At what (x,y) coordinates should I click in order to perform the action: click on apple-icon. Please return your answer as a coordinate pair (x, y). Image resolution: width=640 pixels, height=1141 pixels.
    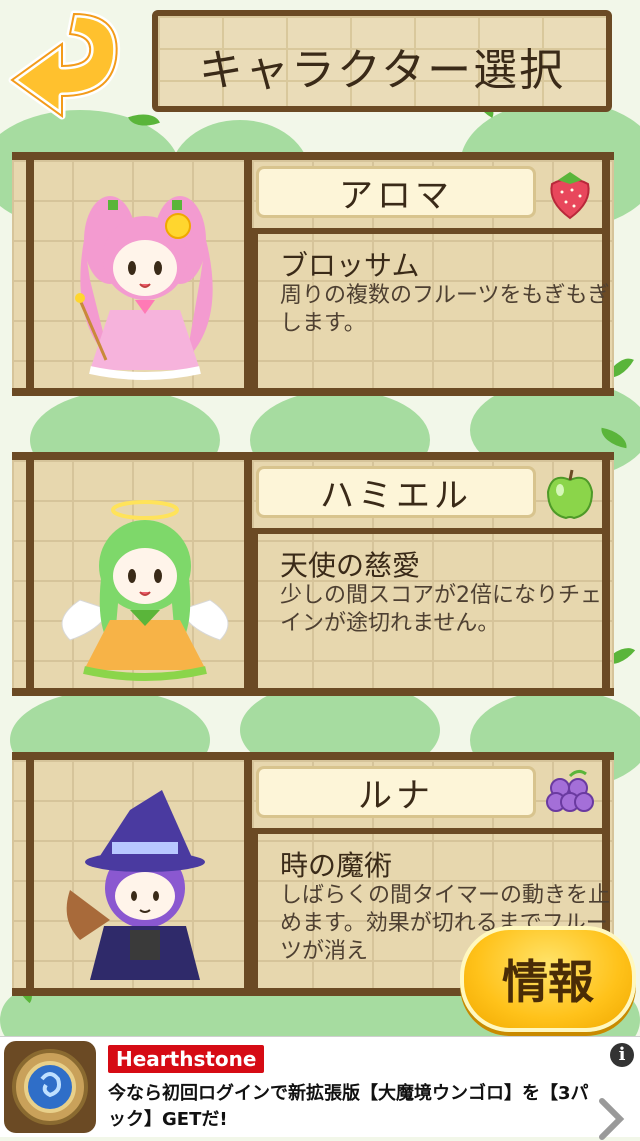
    Looking at the image, I should click on (570, 494).